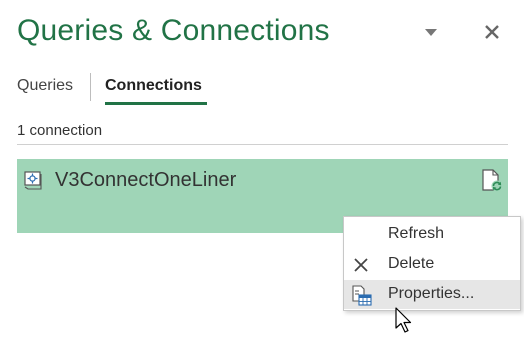  What do you see at coordinates (361, 265) in the screenshot?
I see `delete-x-icon` at bounding box center [361, 265].